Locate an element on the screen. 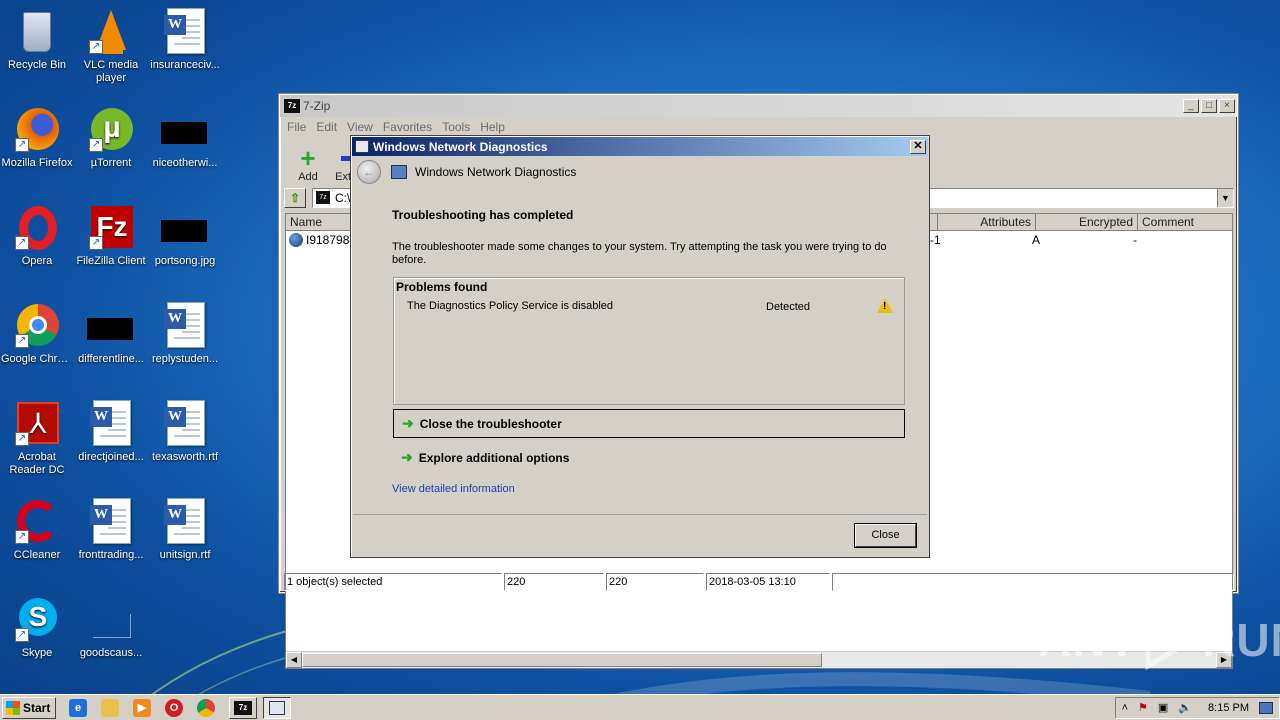 Image resolution: width=1280 pixels, height=720 pixels. sevenzip-titlebar: 7z 7-Zip _ □ × is located at coordinates (758, 106).